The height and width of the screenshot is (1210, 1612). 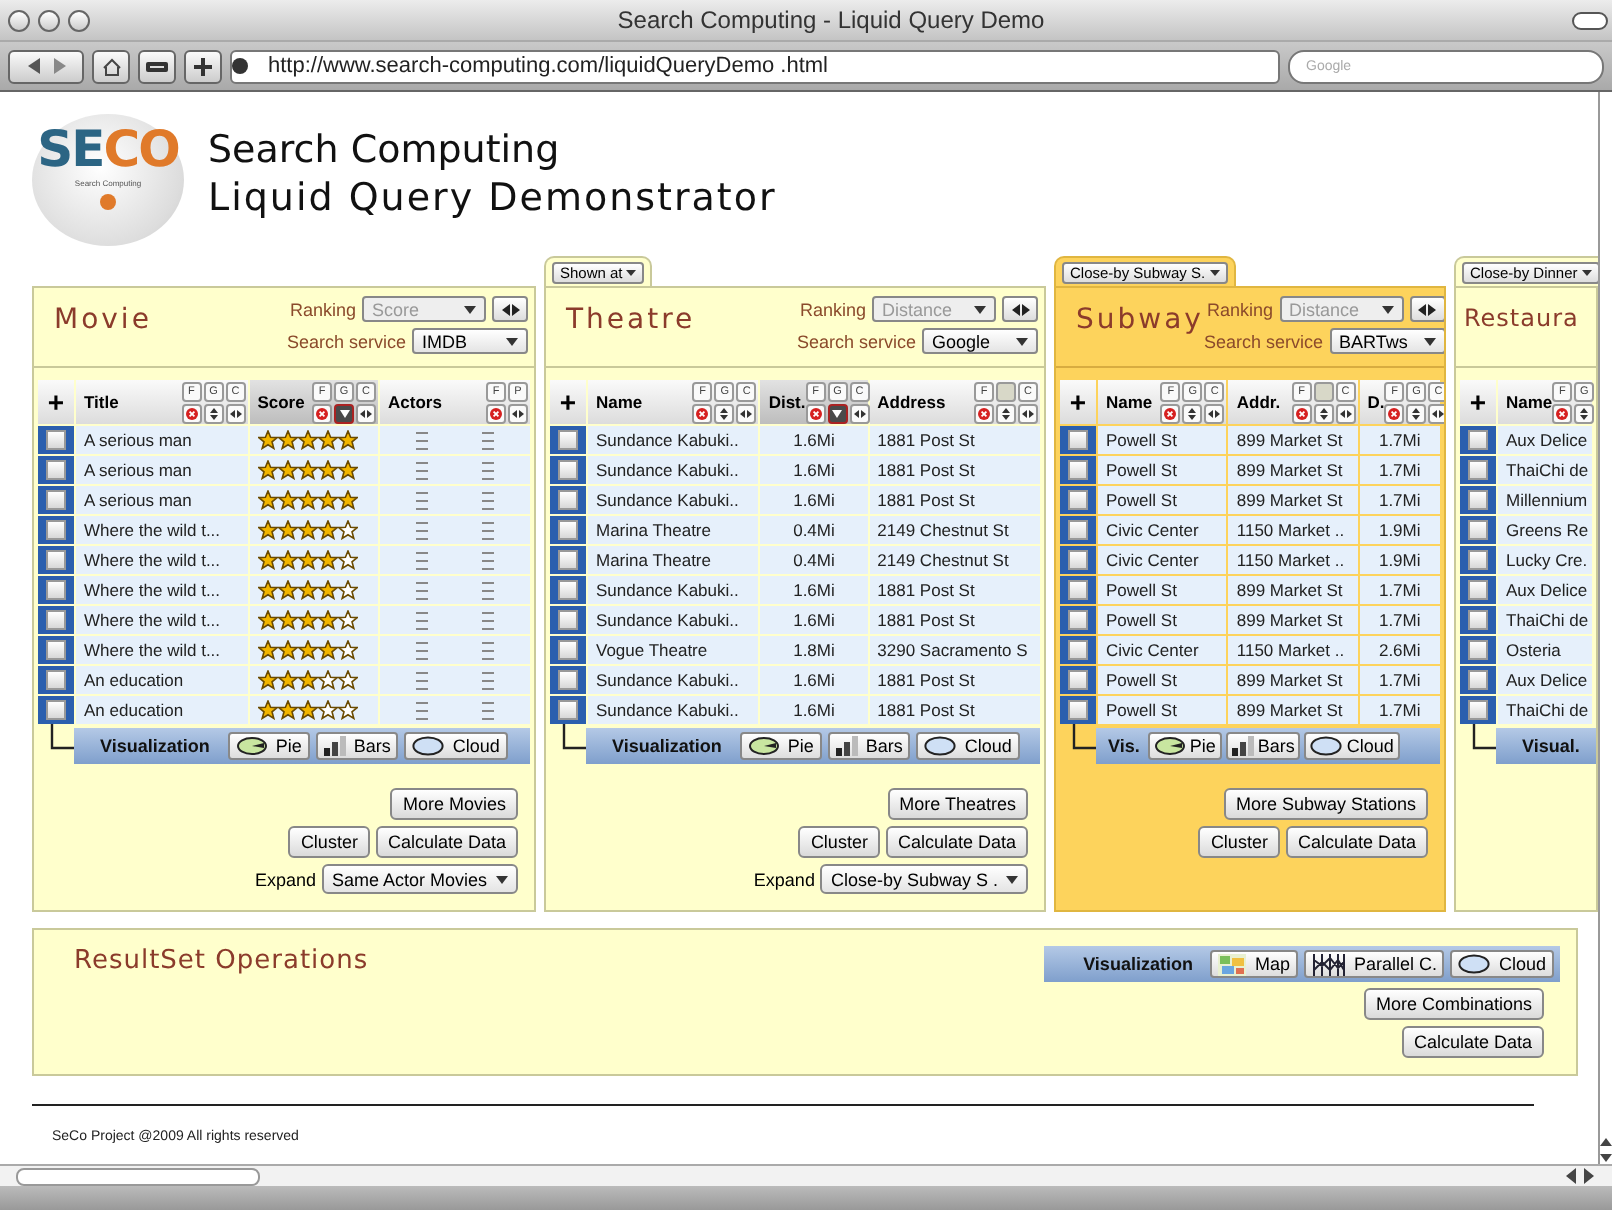 What do you see at coordinates (1453, 1004) in the screenshot?
I see `action-button: More Combinations` at bounding box center [1453, 1004].